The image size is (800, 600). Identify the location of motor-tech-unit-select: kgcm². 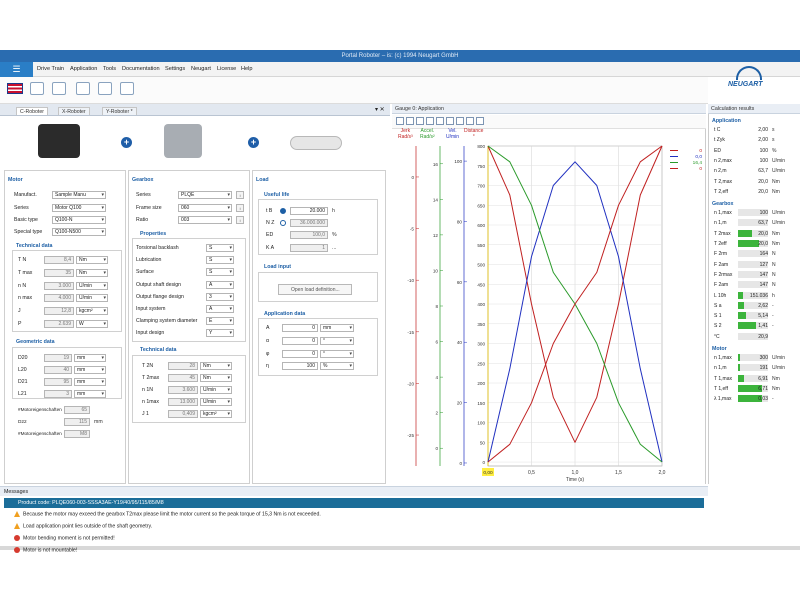
(92, 311).